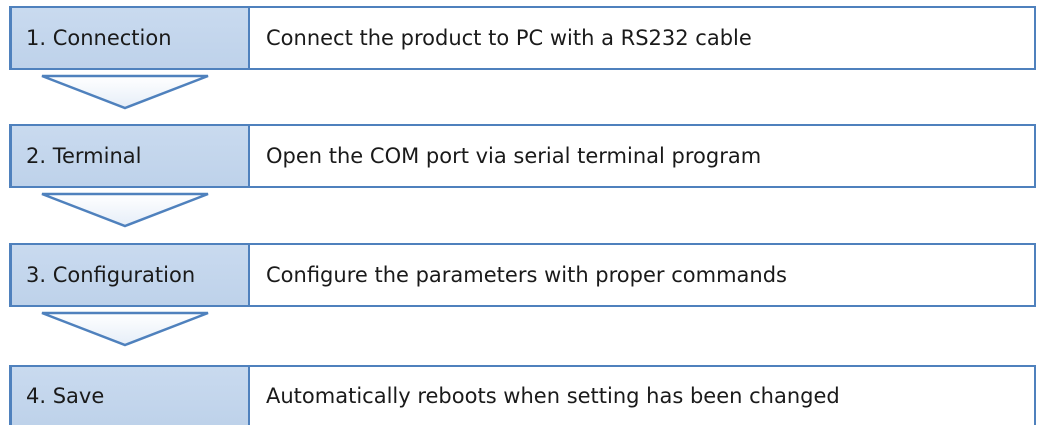  I want to click on step-label-save: 4. Save, so click(129, 395).